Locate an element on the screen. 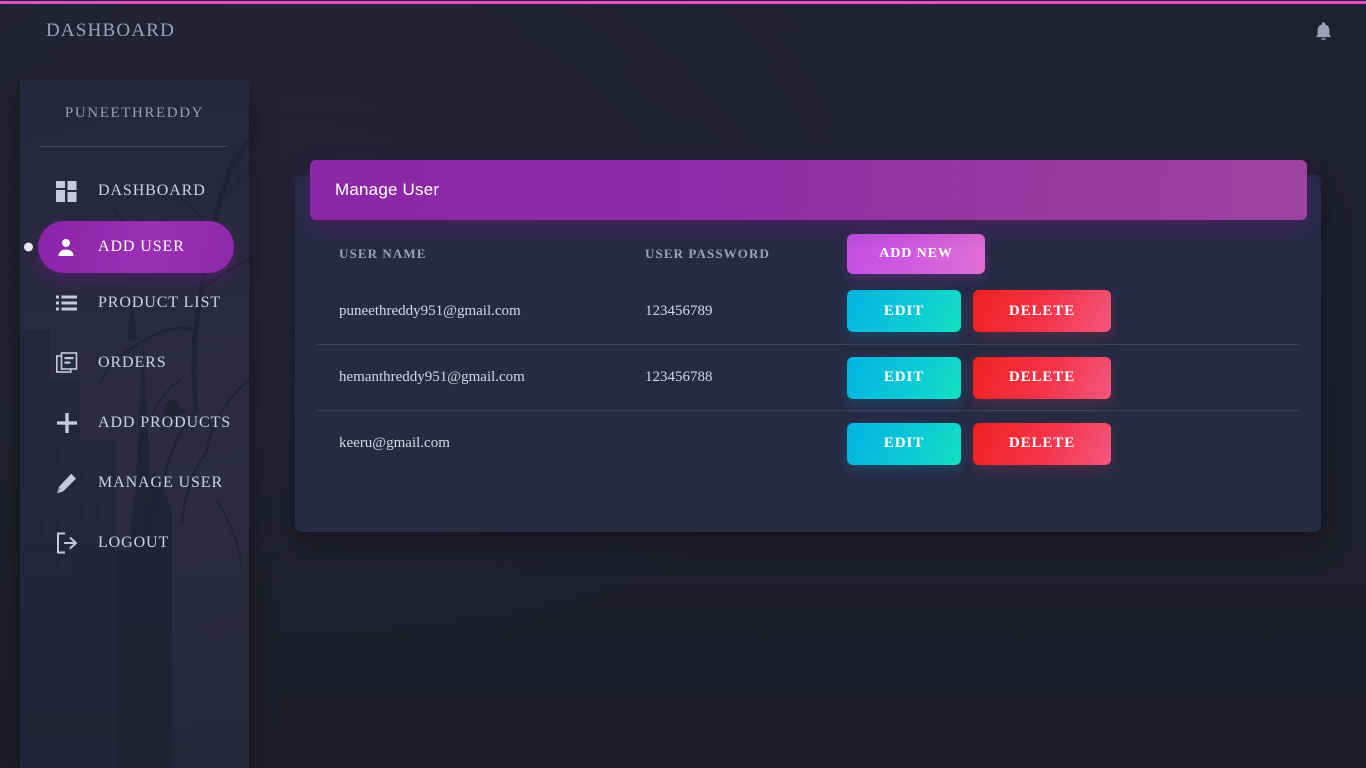 This screenshot has width=1366, height=768. bell-icon is located at coordinates (1323, 31).